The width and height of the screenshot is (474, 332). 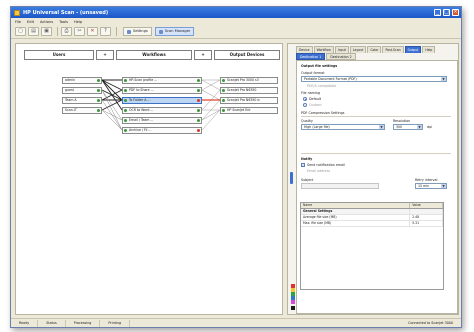 I want to click on column-header-name: Name, so click(x=356, y=205).